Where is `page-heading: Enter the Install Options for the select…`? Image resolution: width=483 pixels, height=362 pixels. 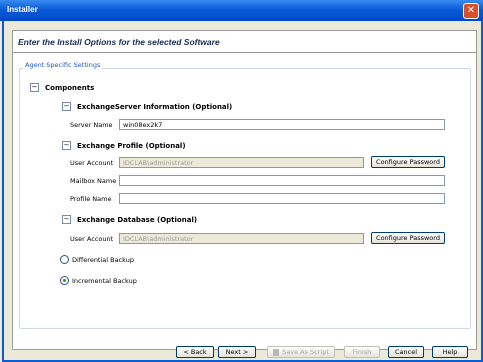
page-heading: Enter the Install Options for the select… is located at coordinates (119, 42).